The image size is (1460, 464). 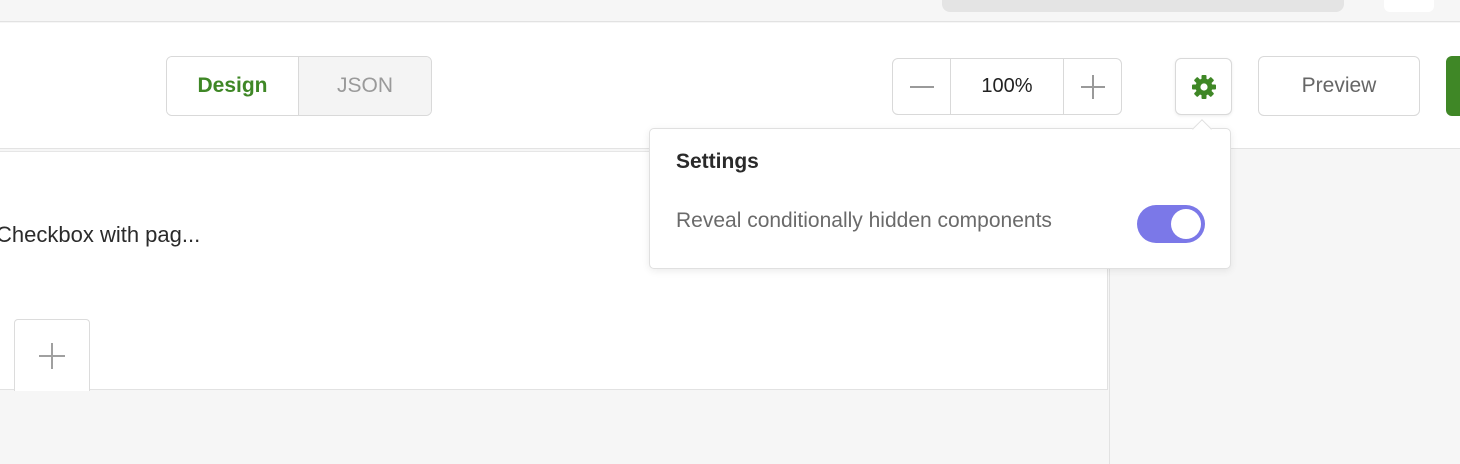 I want to click on minus-icon, so click(x=921, y=86).